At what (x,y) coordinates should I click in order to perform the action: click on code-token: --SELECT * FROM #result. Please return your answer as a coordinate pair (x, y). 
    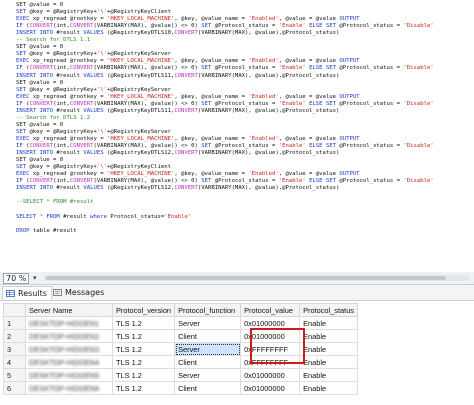
    Looking at the image, I should click on (55, 202).